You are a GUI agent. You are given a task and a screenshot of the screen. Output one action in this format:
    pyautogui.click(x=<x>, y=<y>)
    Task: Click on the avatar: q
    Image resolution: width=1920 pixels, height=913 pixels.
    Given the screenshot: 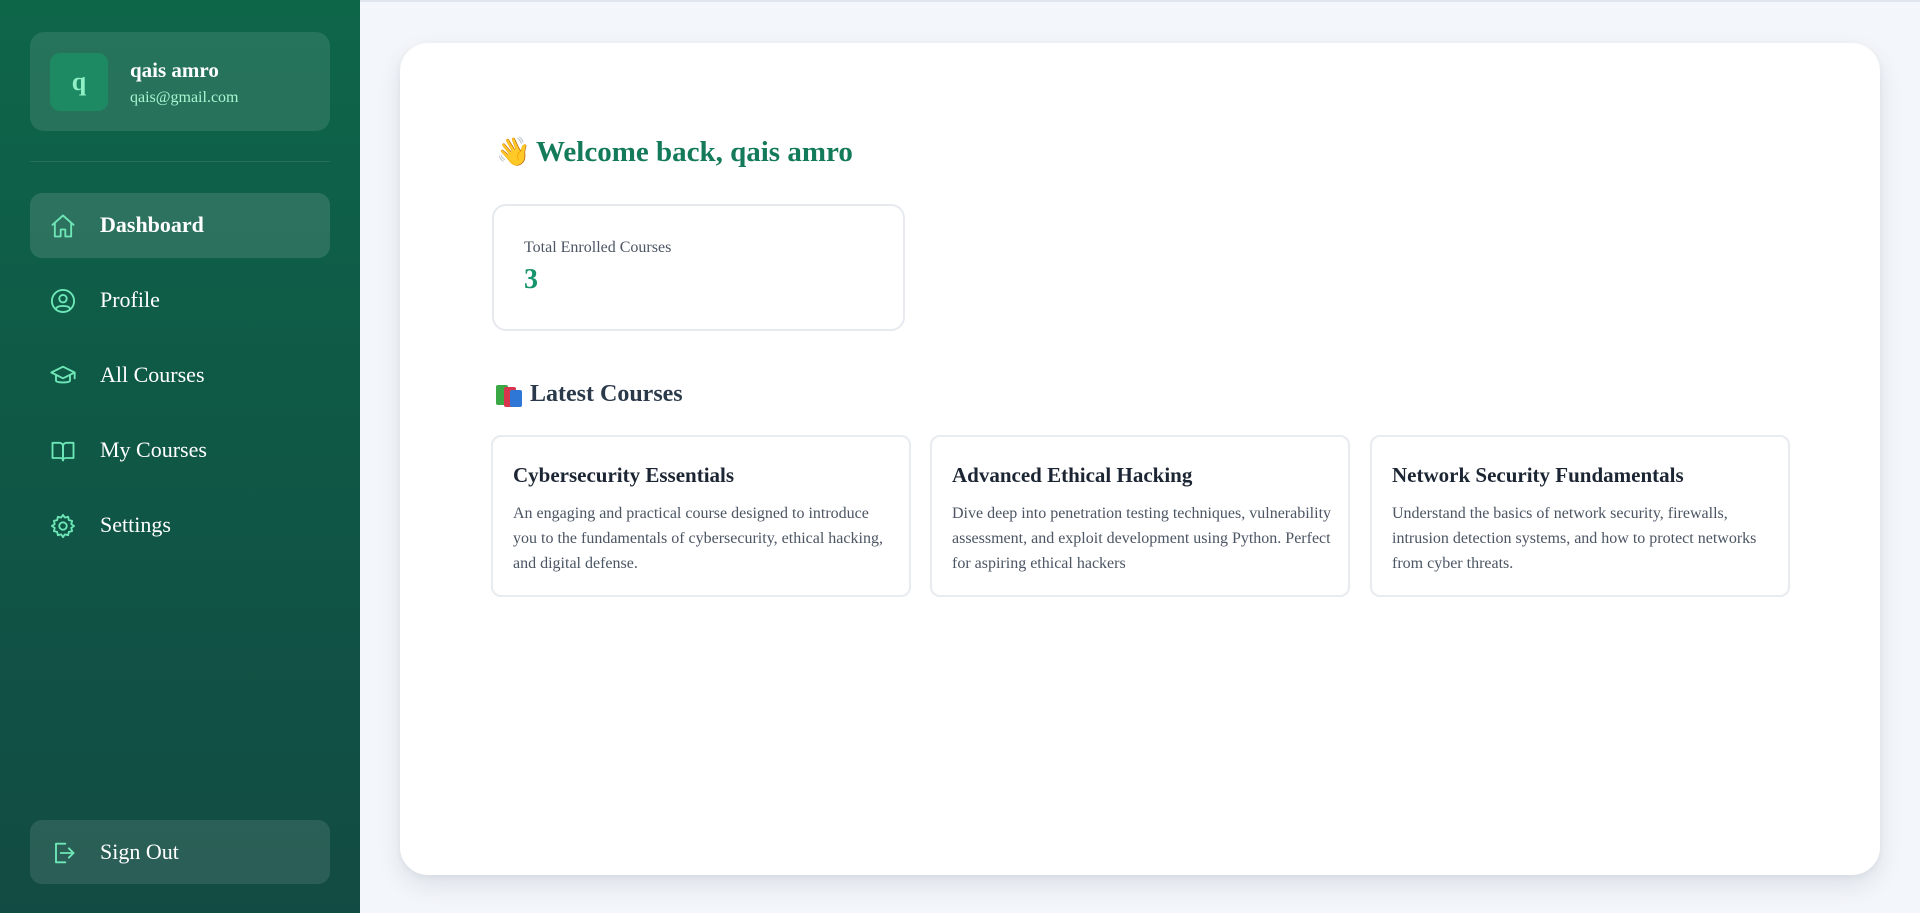 What is the action you would take?
    pyautogui.click(x=79, y=82)
    